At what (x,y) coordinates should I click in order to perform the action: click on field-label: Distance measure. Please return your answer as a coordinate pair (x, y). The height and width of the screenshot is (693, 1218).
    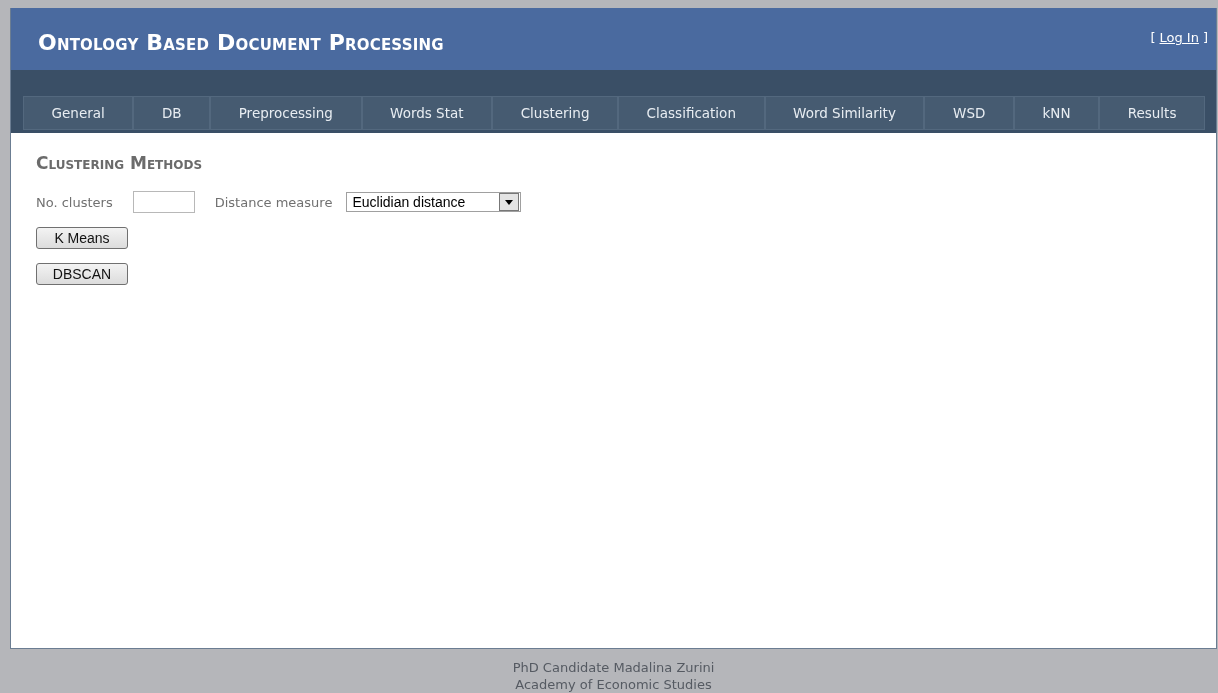
    Looking at the image, I should click on (273, 202).